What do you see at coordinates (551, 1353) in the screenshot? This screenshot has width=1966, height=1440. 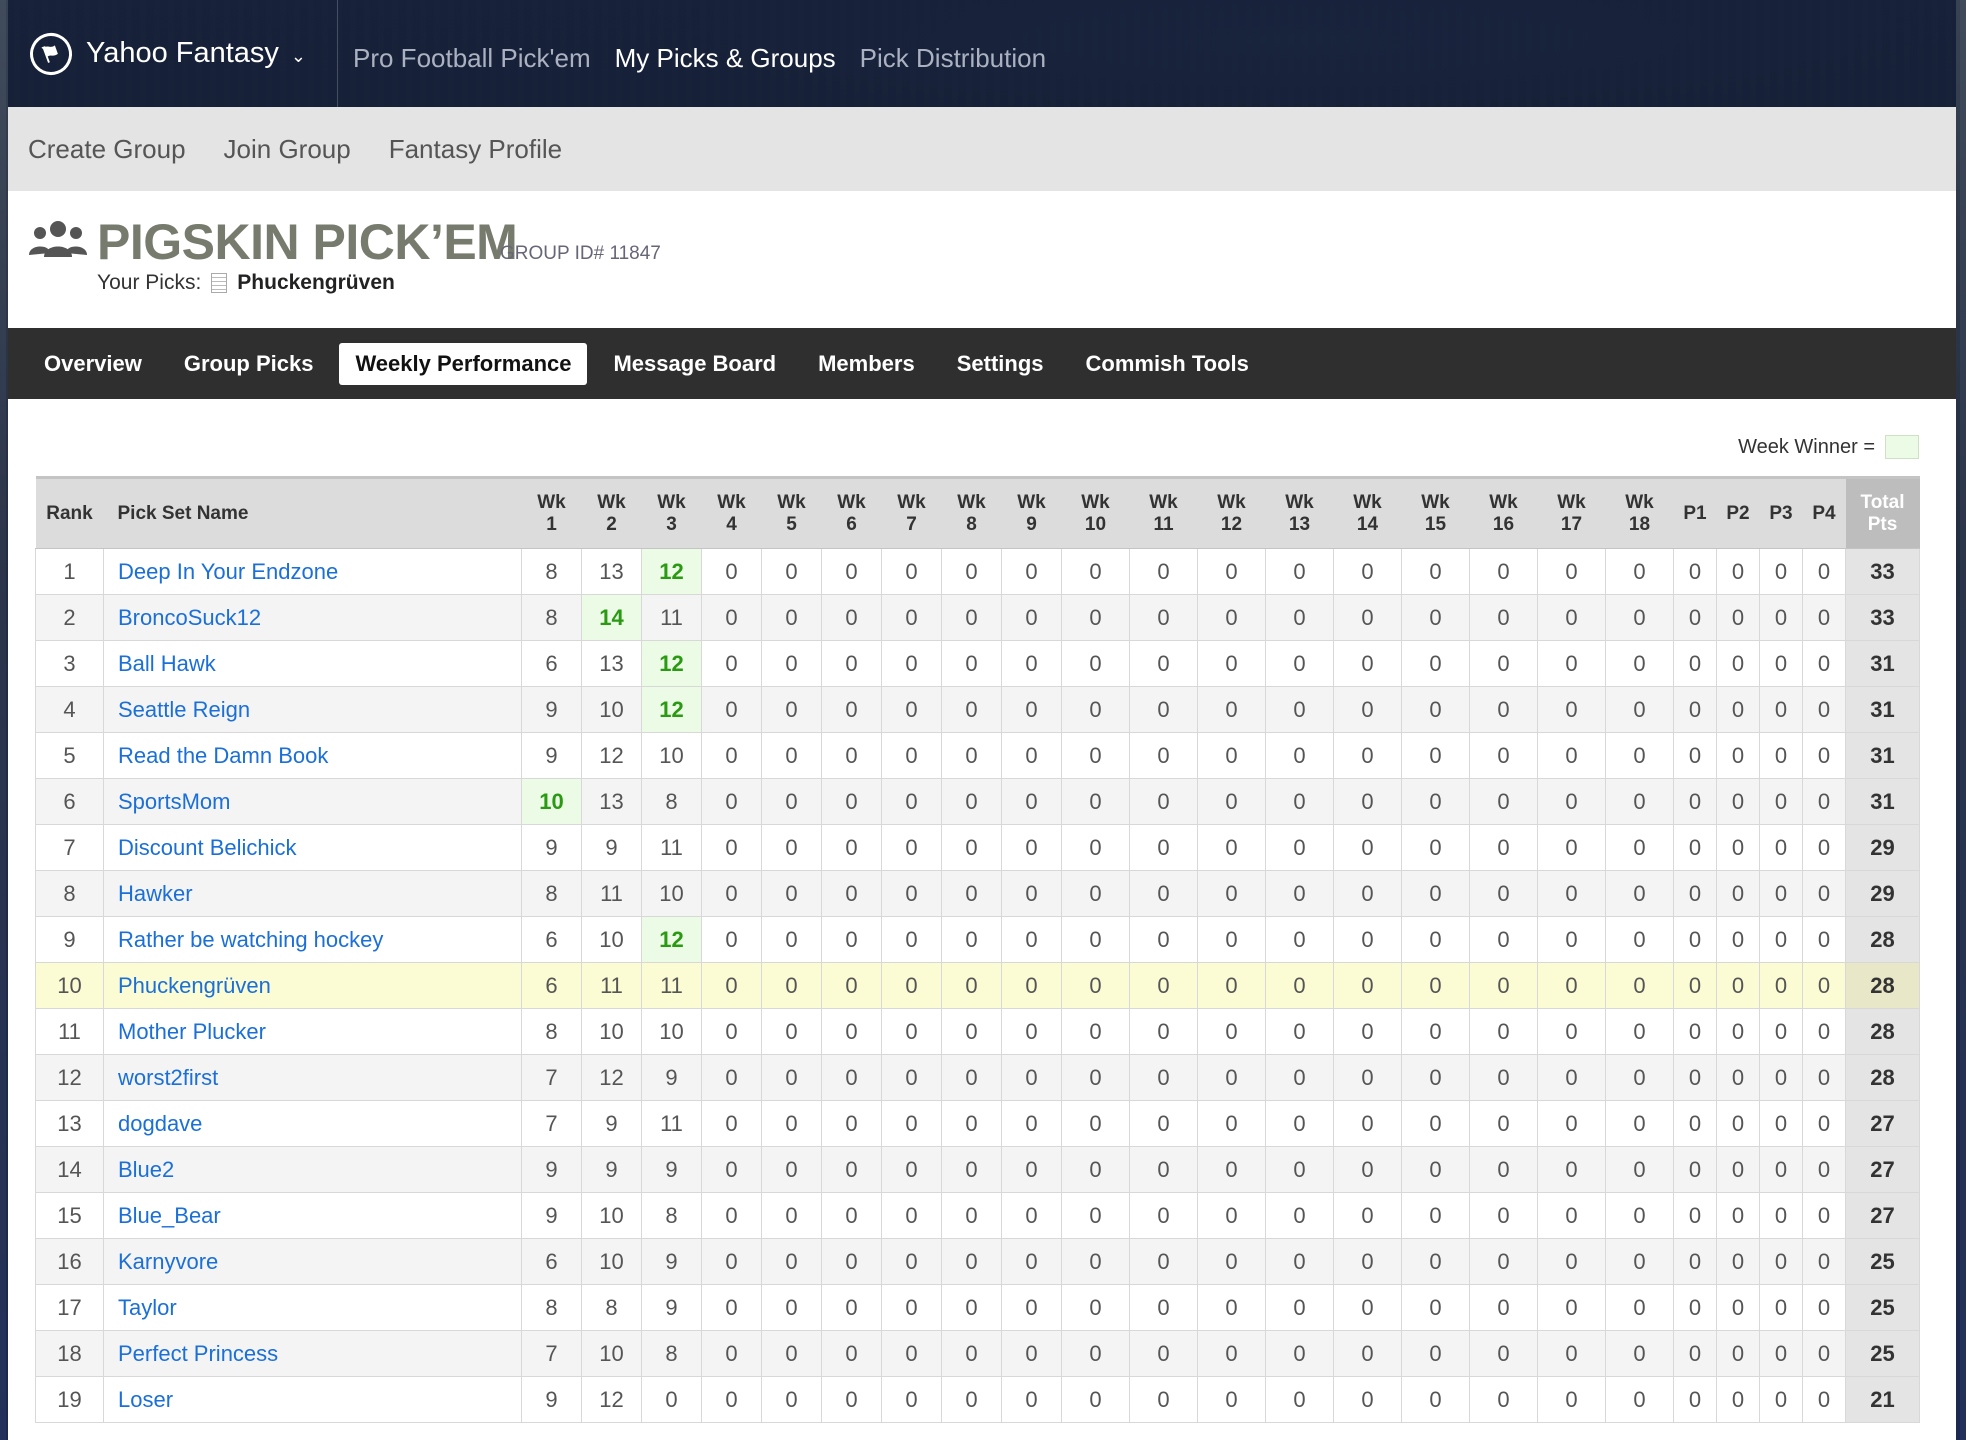 I see `week-score-cell: 7` at bounding box center [551, 1353].